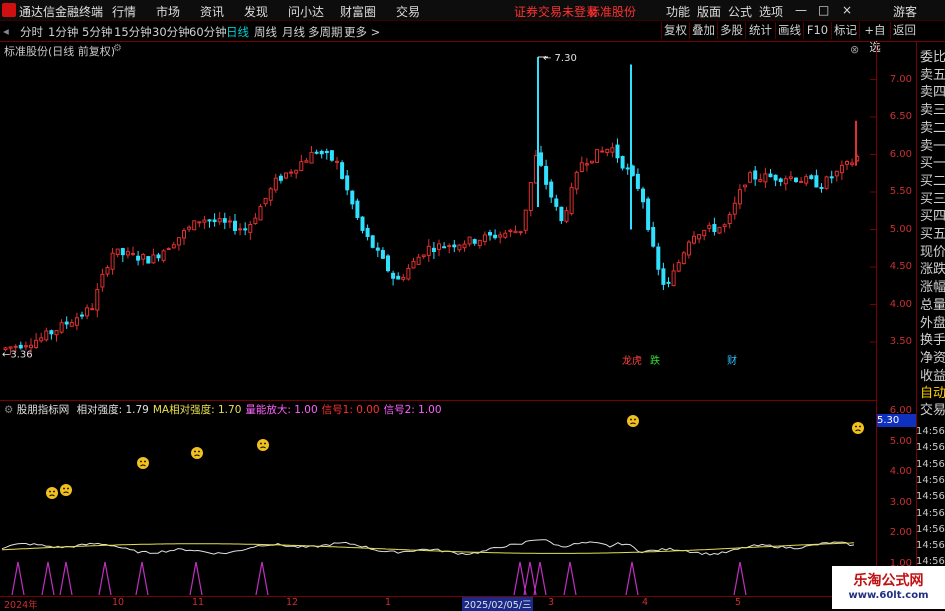 The width and height of the screenshot is (945, 611). What do you see at coordinates (888, 581) in the screenshot?
I see `watermark-title: 乐淘公式网` at bounding box center [888, 581].